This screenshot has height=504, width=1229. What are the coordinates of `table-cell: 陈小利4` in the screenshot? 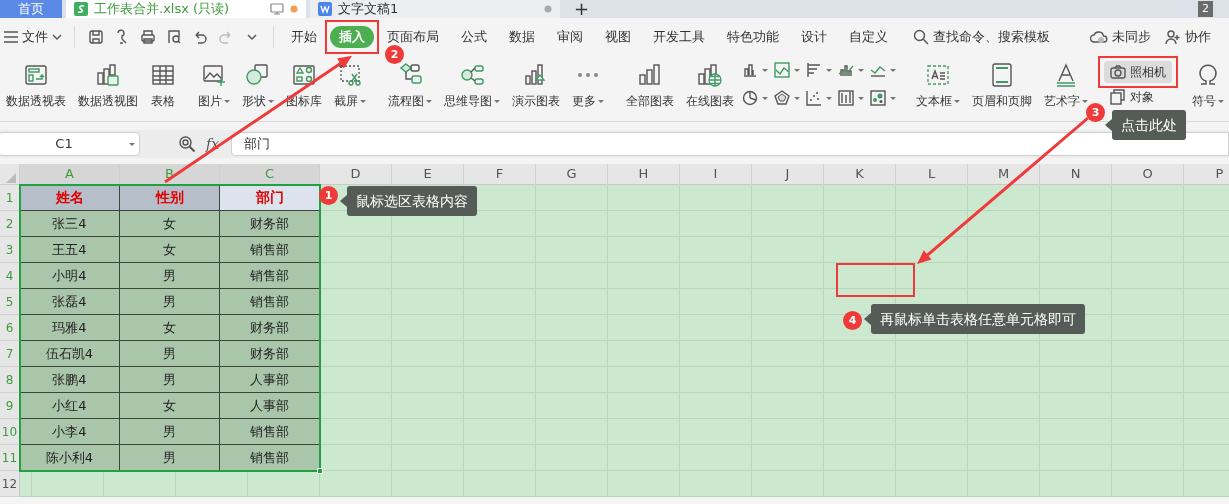 It's located at (70, 458).